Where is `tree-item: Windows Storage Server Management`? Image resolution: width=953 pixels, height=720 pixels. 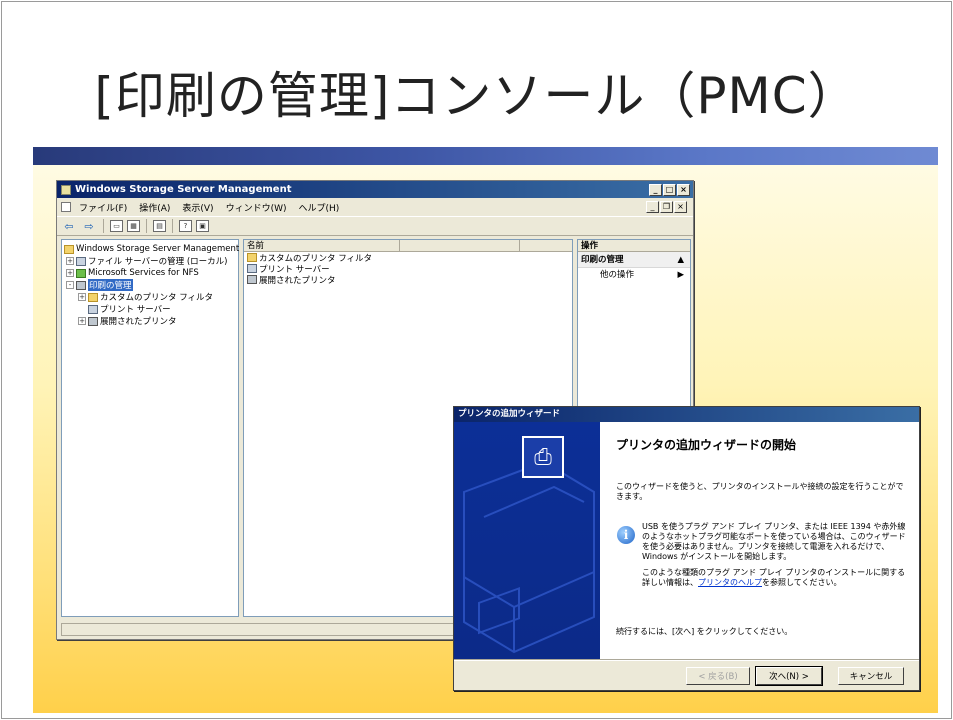
tree-item: Windows Storage Server Management is located at coordinates (151, 249).